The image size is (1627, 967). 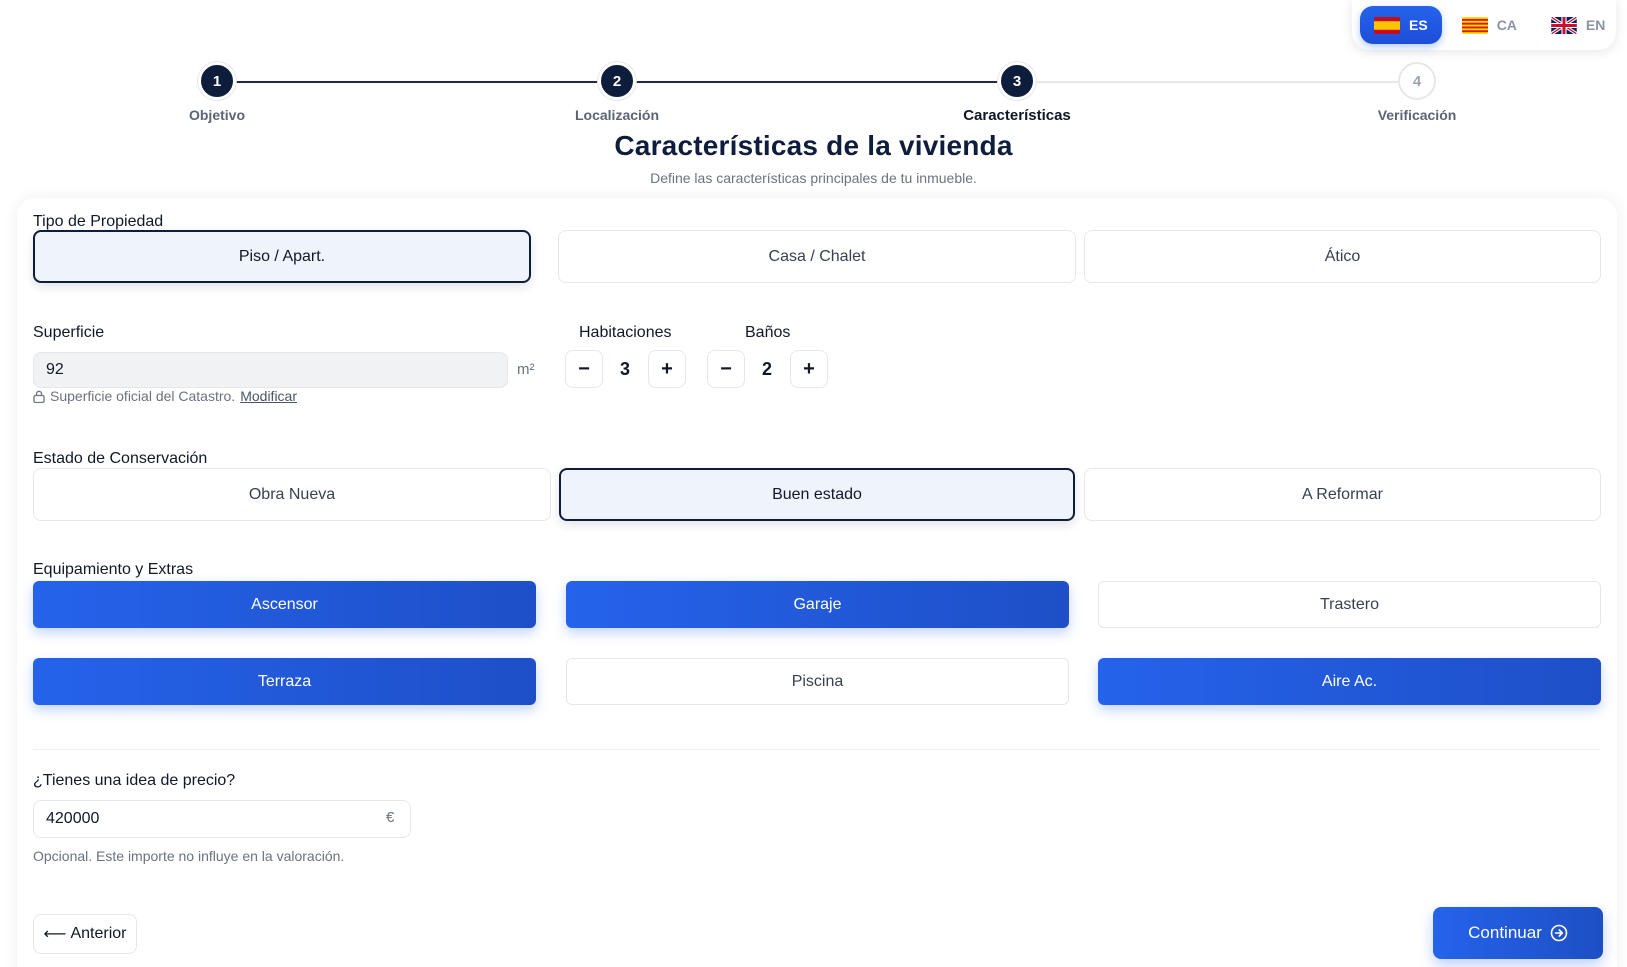 I want to click on spain-flag-icon, so click(x=1387, y=25).